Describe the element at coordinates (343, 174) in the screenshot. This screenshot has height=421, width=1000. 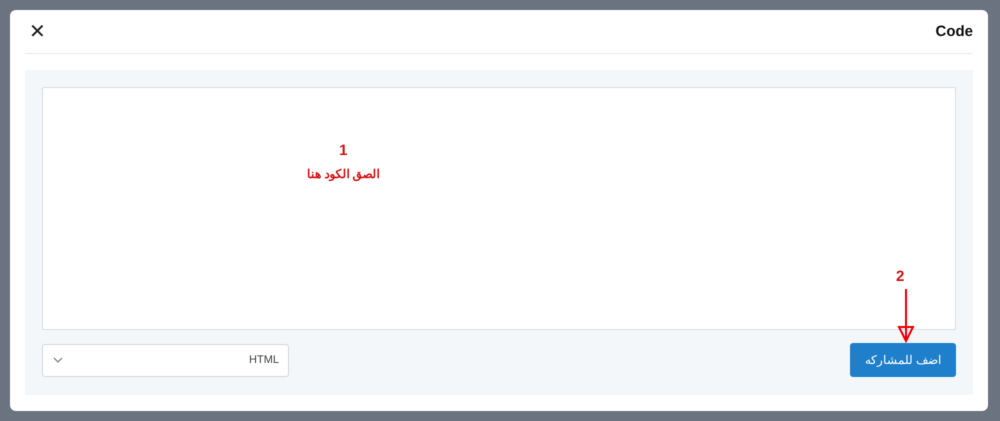
I see `annotation-text: الصق الكود هنا` at that location.